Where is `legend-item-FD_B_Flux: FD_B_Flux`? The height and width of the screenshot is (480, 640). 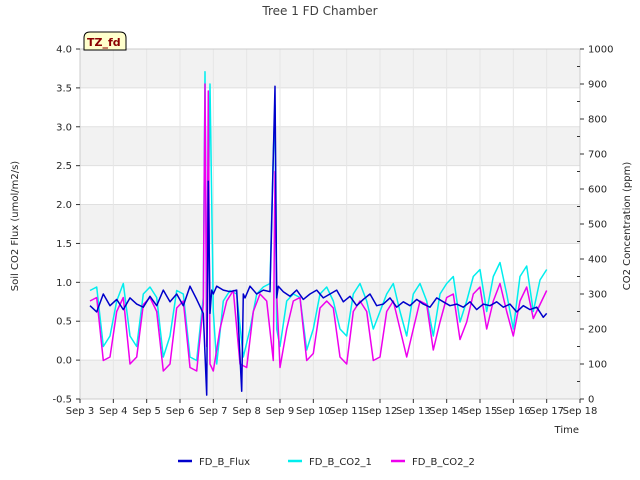
legend-item-FD_B_Flux: FD_B_Flux is located at coordinates (214, 462).